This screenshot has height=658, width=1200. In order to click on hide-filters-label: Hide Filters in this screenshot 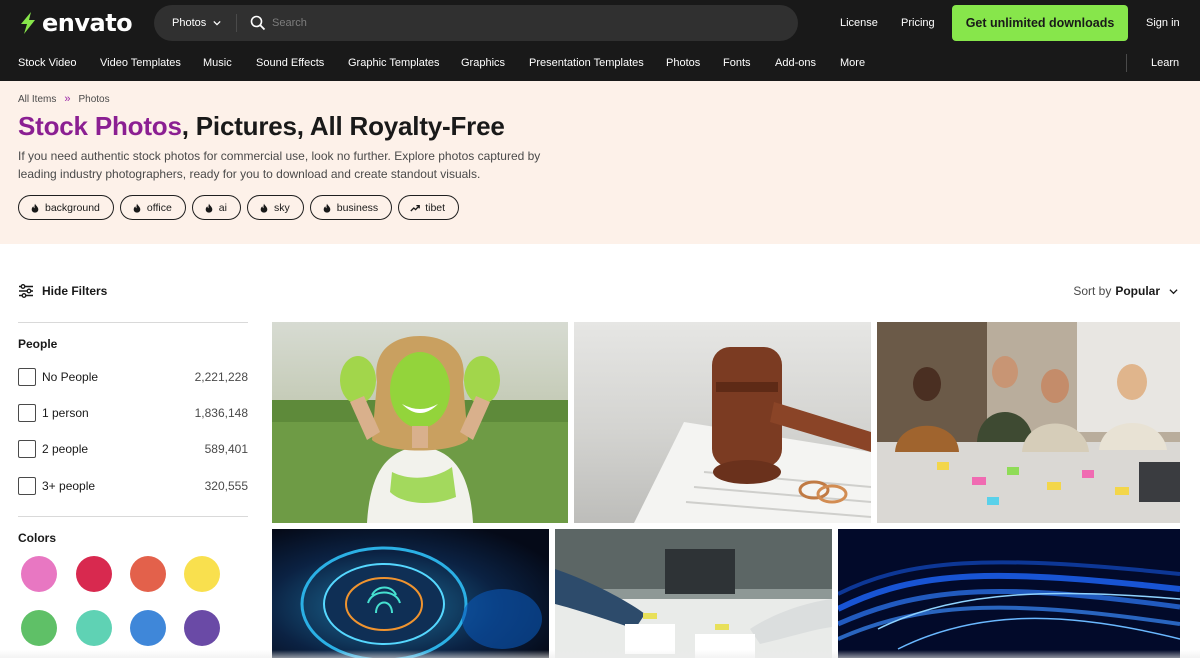, I will do `click(75, 291)`.